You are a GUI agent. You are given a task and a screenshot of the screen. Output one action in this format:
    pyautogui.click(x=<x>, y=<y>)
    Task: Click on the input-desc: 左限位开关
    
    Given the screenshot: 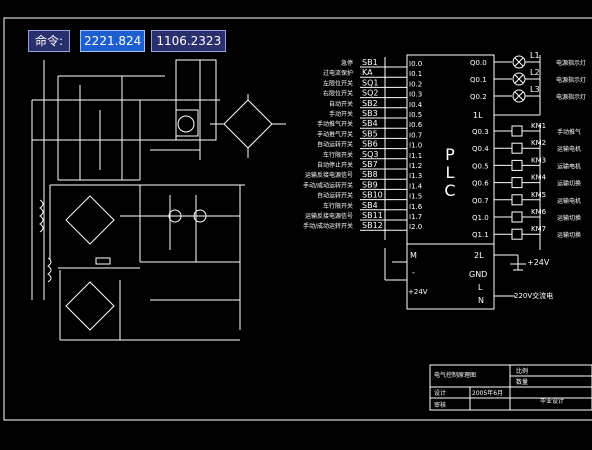 What is the action you would take?
    pyautogui.click(x=338, y=83)
    